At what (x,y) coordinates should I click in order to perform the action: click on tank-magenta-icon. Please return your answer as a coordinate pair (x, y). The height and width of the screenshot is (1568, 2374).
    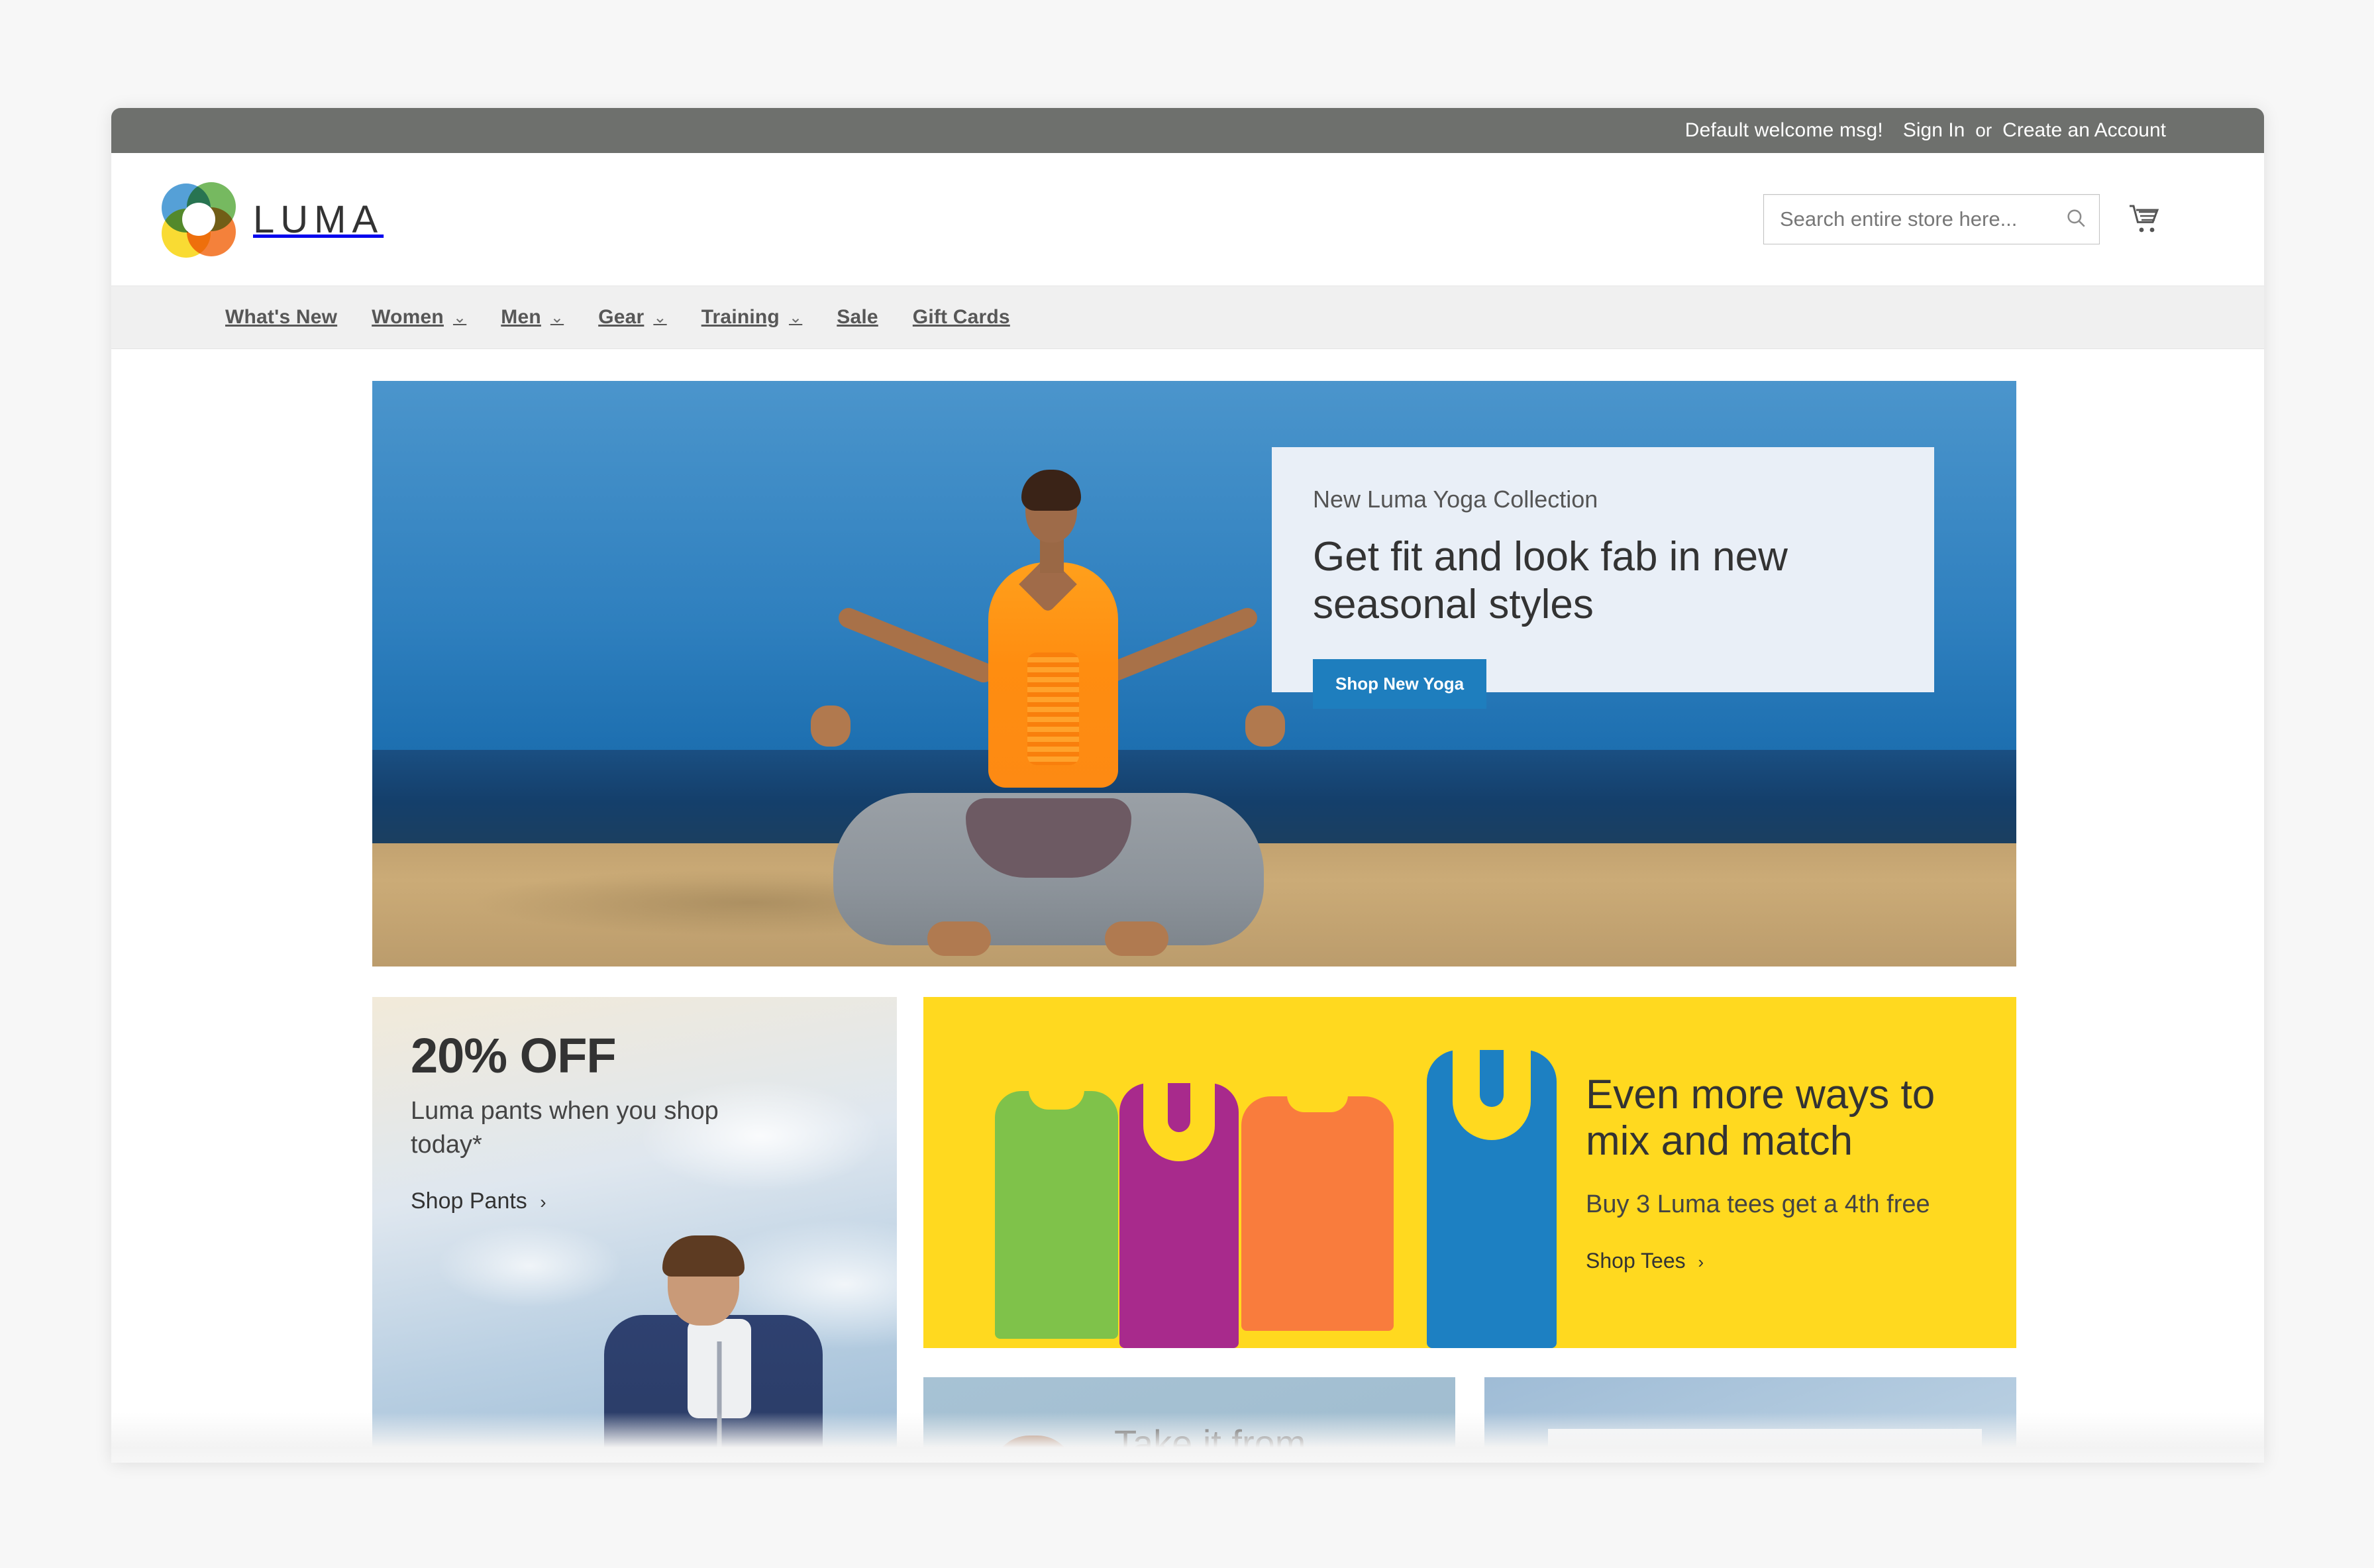
    Looking at the image, I should click on (1179, 1215).